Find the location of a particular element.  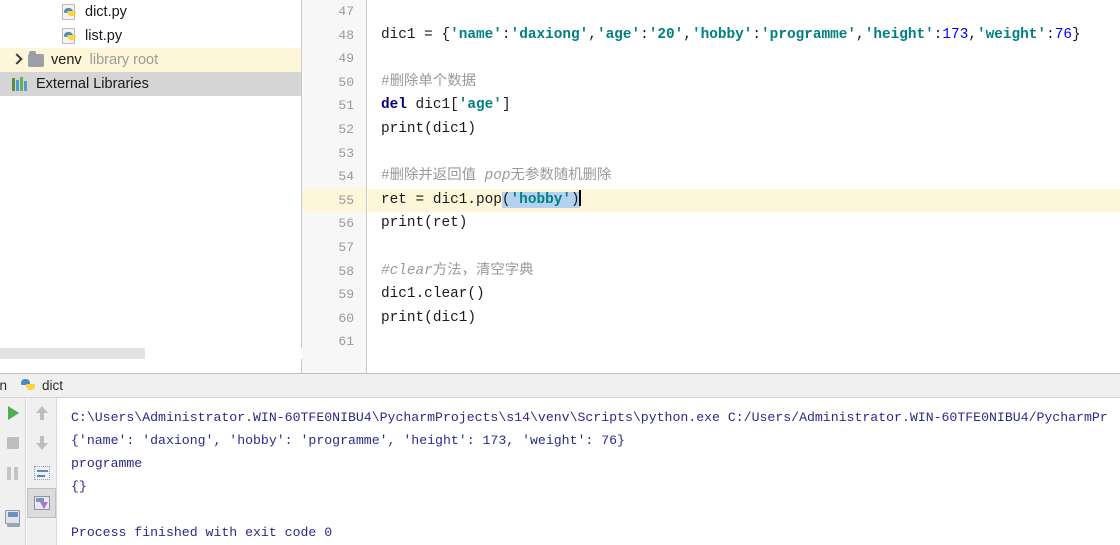

scrollbar-thumb is located at coordinates (72, 353).